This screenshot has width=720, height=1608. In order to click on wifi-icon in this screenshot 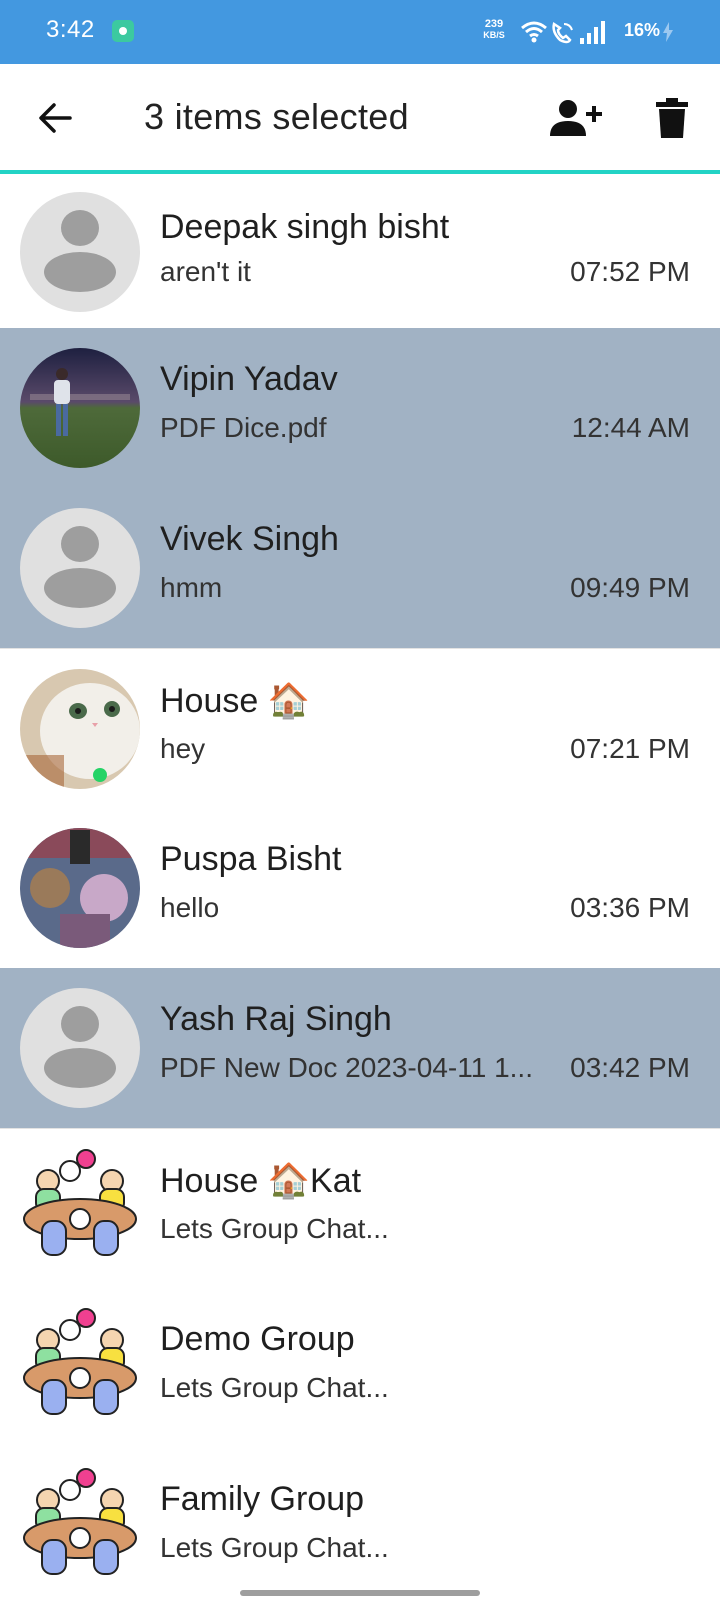, I will do `click(534, 32)`.